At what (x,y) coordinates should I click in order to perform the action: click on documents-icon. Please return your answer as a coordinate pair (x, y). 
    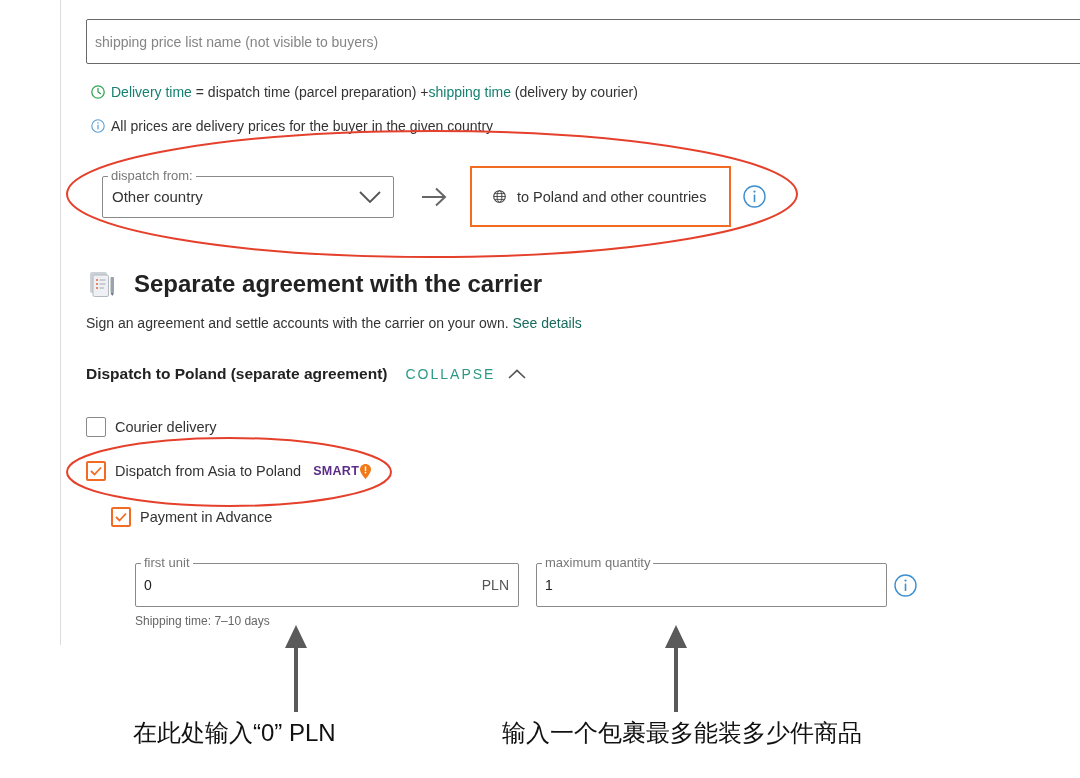
    Looking at the image, I should click on (102, 284).